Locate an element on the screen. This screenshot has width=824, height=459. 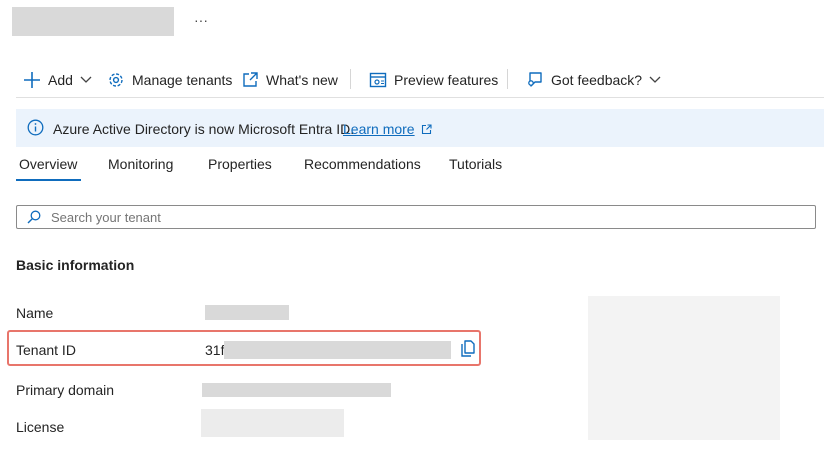
redacted-title is located at coordinates (93, 21).